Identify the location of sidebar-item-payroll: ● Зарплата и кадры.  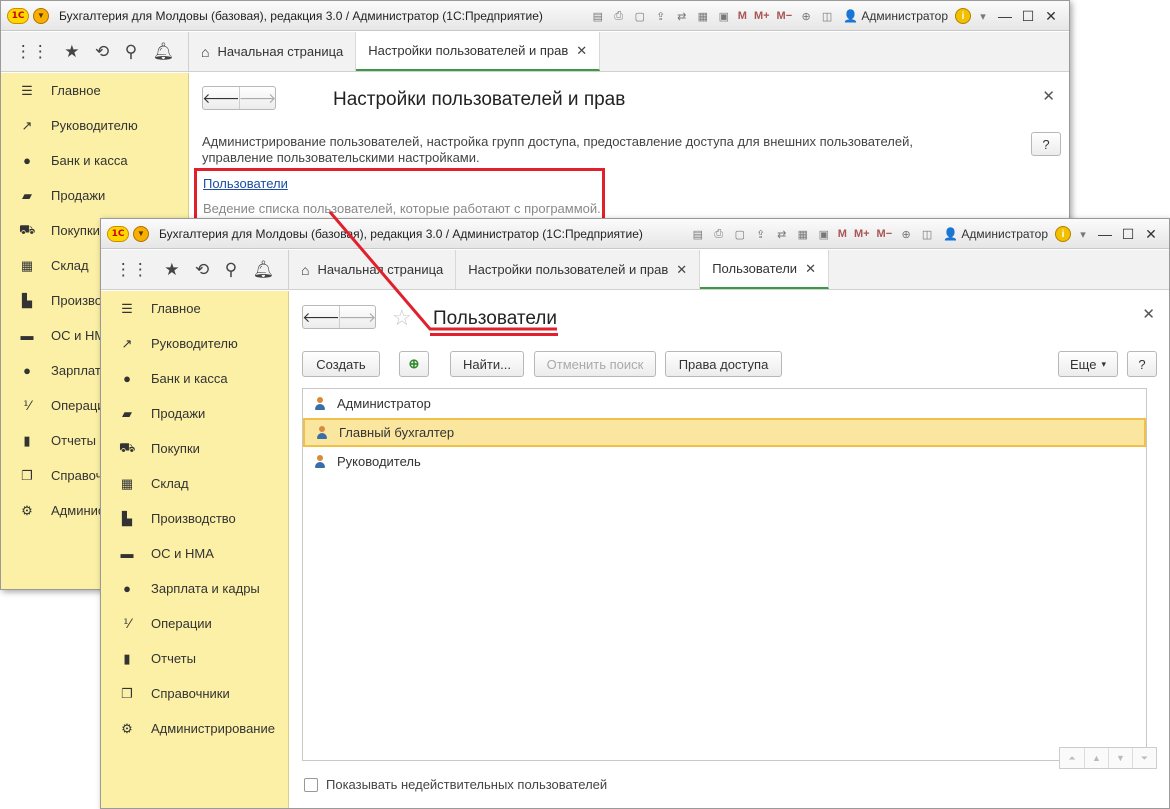
(194, 588).